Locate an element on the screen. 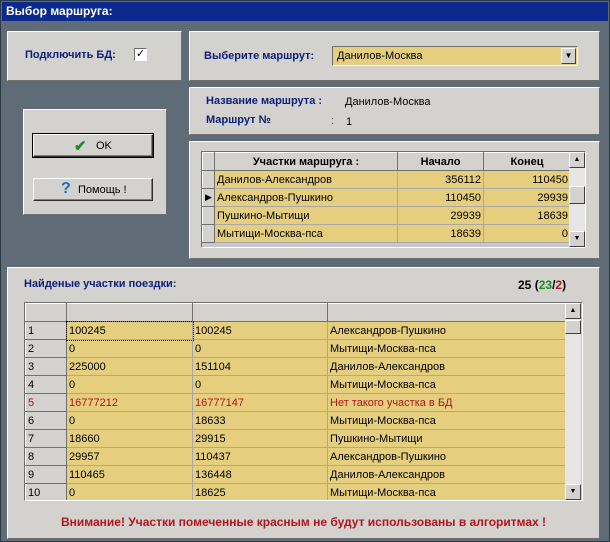 Image resolution: width=610 pixels, height=542 pixels. table-row: Пушкино-Мытищи 29939 18639 is located at coordinates (386, 215).